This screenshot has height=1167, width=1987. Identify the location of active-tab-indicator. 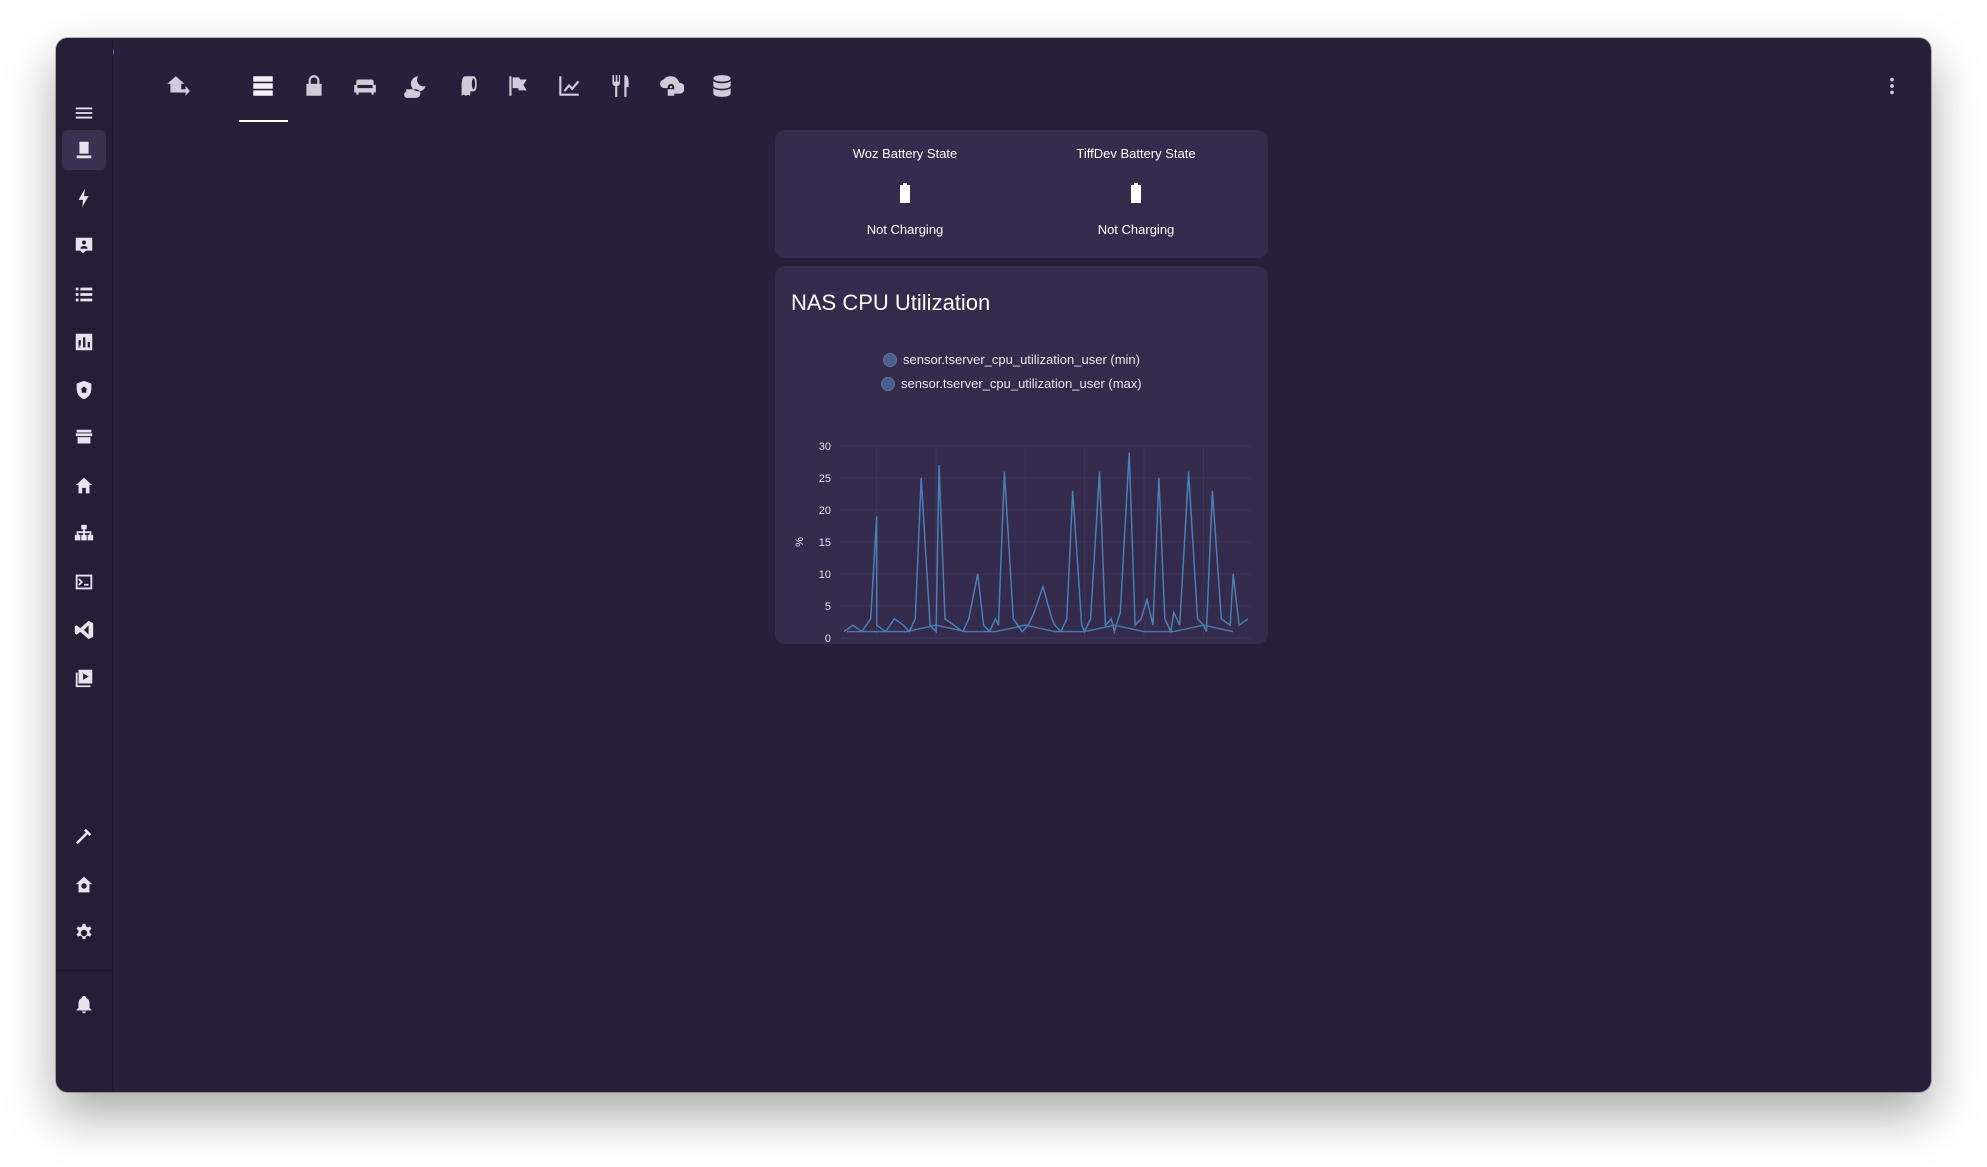
(263, 121).